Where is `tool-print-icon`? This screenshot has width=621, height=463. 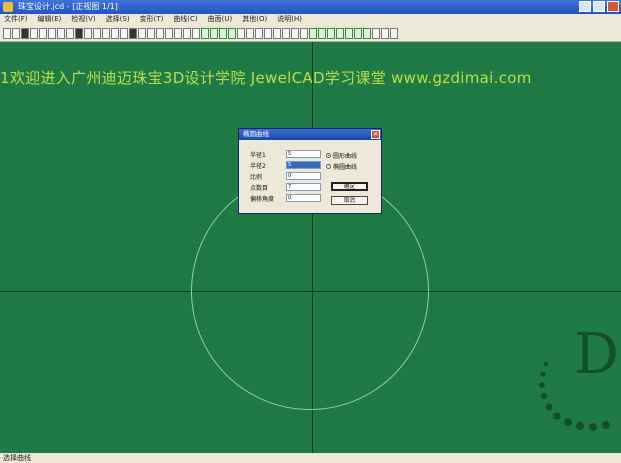
tool-print-icon is located at coordinates (97, 33).